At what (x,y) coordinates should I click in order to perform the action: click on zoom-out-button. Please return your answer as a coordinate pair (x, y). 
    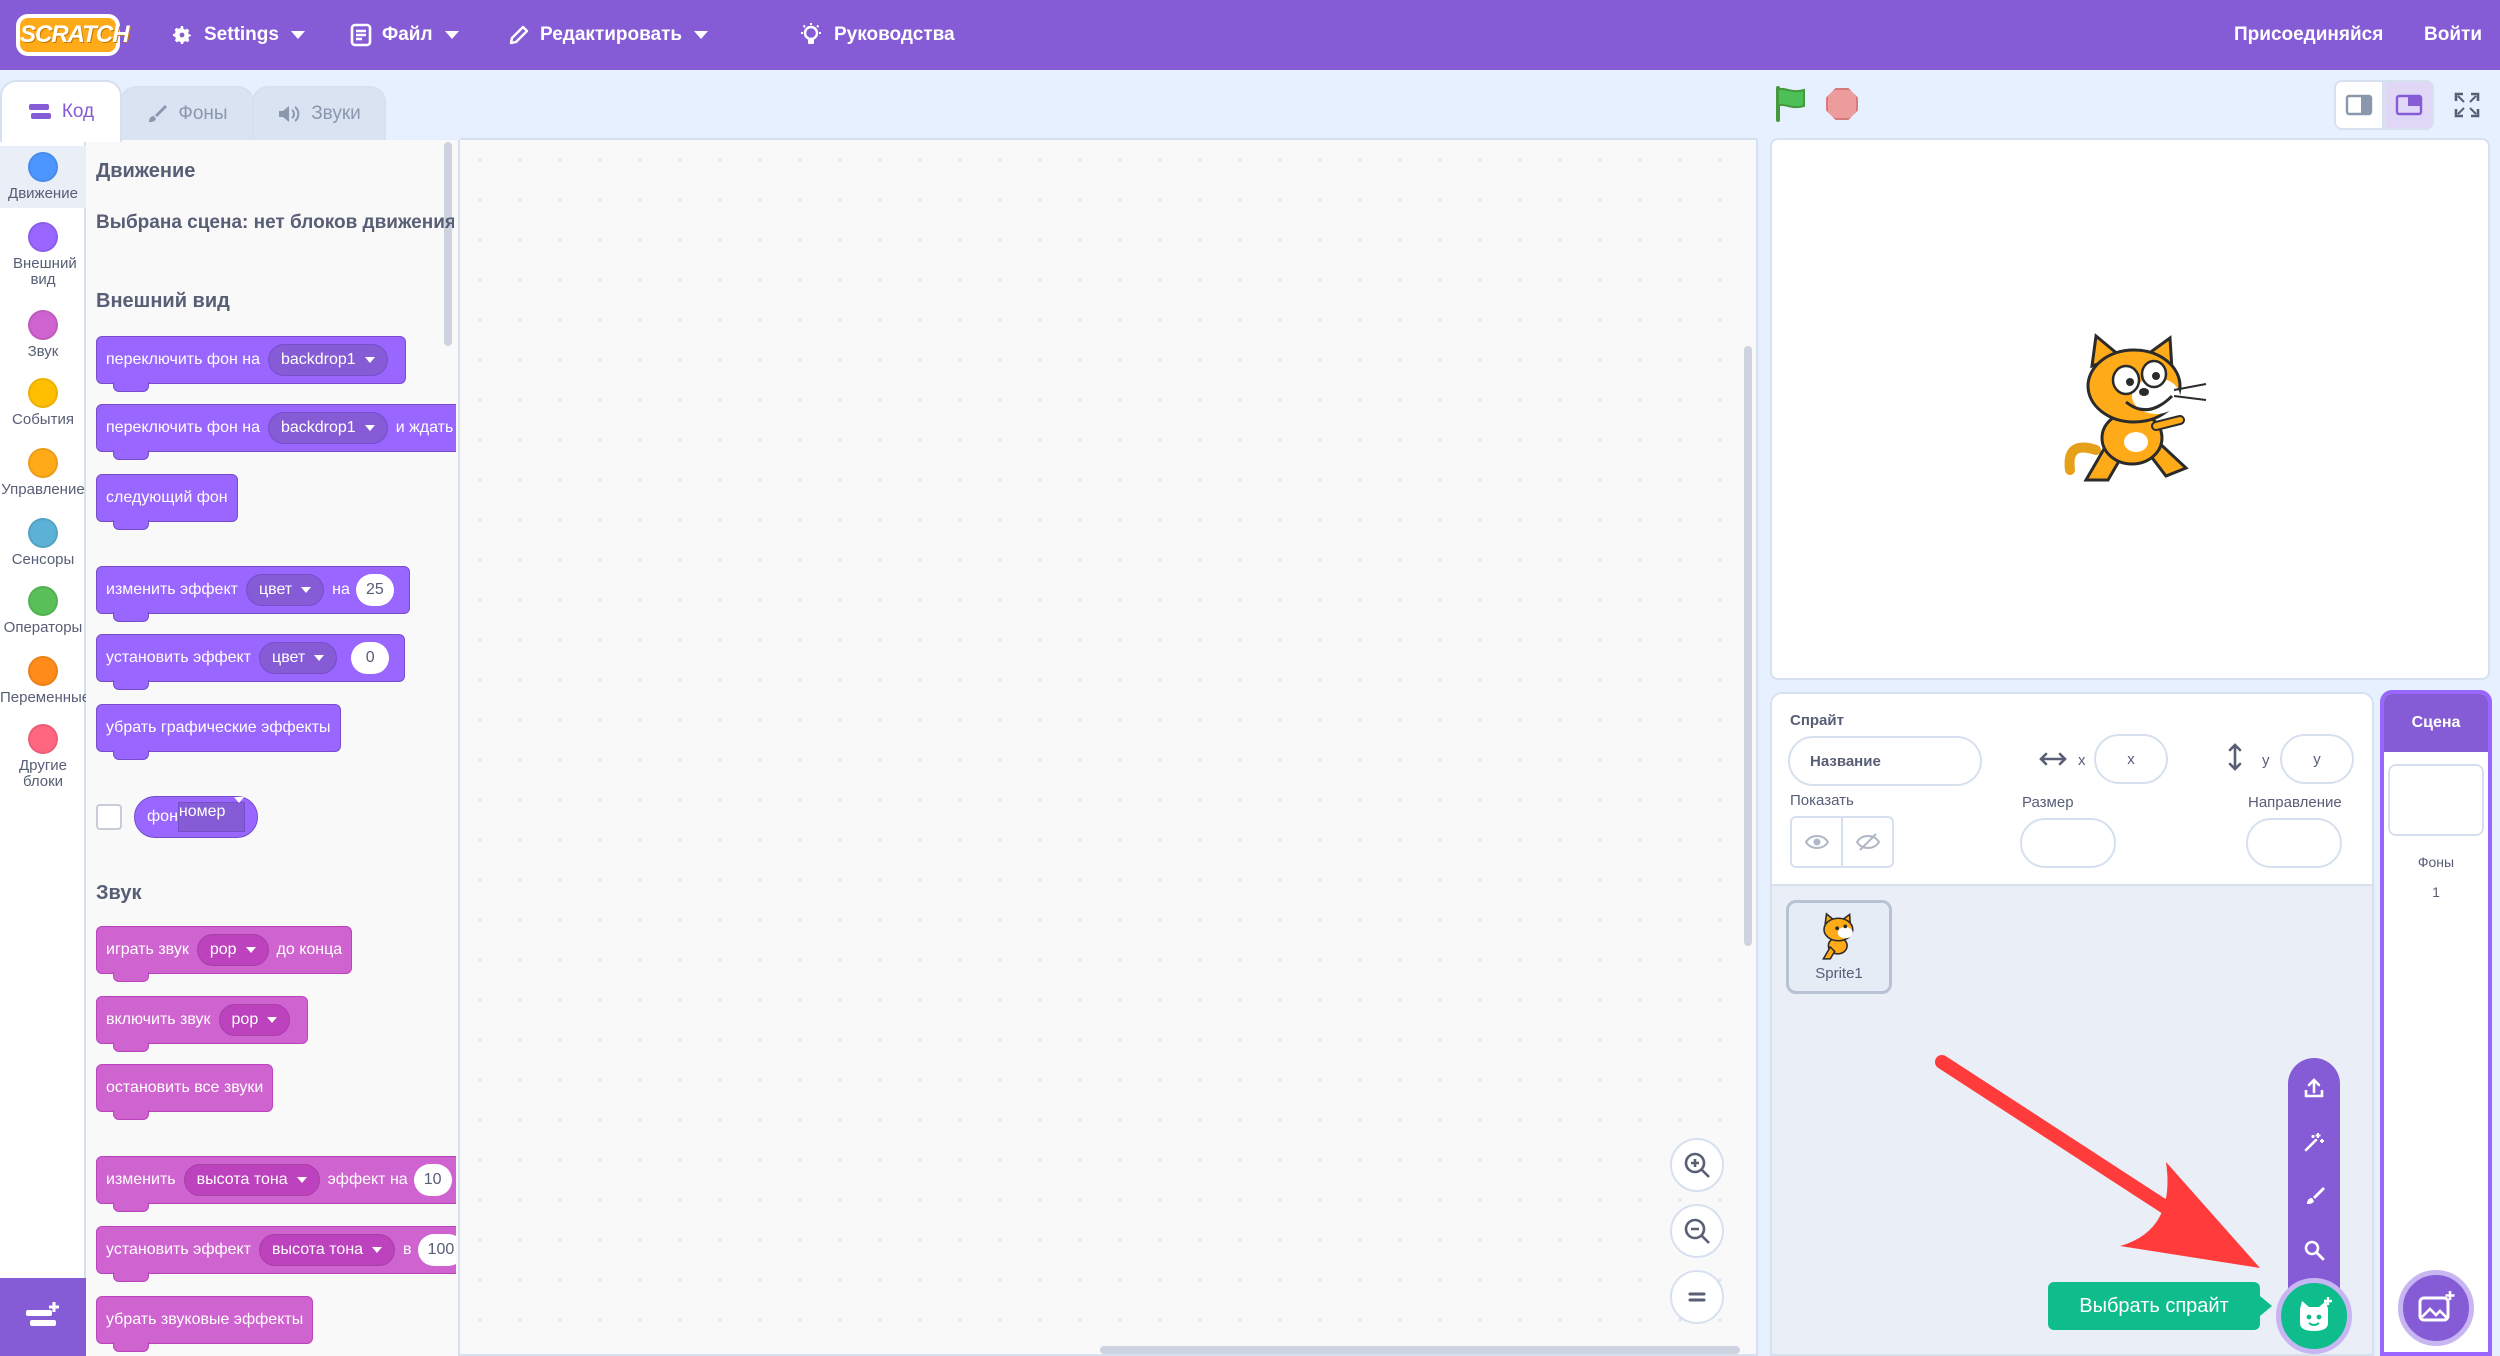
    Looking at the image, I should click on (1697, 1231).